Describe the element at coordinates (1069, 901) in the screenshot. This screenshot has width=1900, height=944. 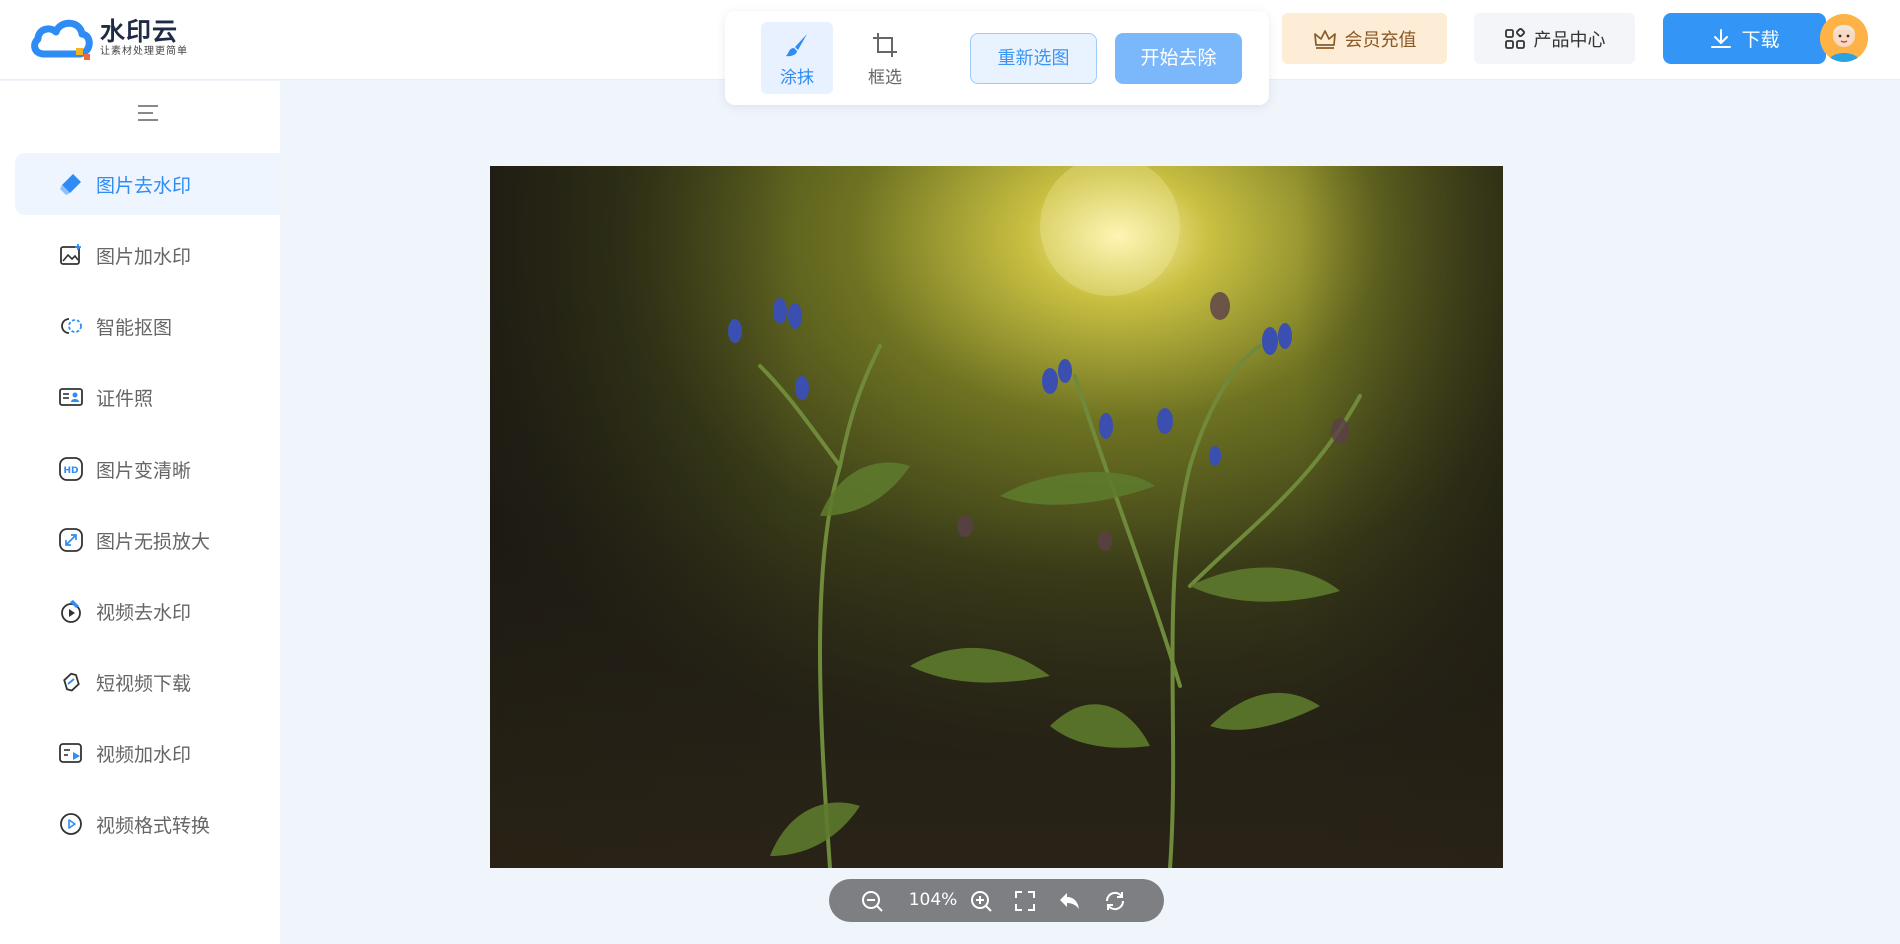
I see `undo-icon` at that location.